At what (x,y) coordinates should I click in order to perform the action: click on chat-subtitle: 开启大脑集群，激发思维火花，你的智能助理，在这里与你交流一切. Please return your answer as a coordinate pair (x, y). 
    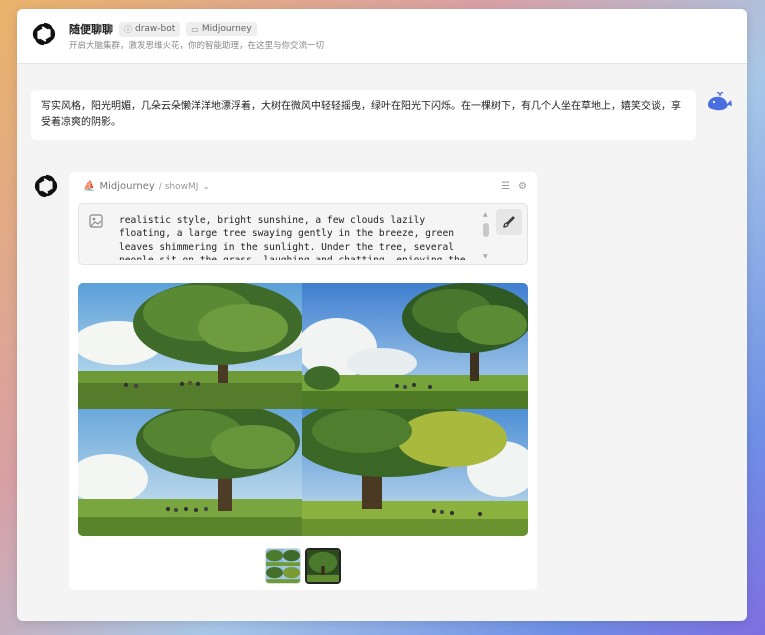
    Looking at the image, I should click on (197, 46).